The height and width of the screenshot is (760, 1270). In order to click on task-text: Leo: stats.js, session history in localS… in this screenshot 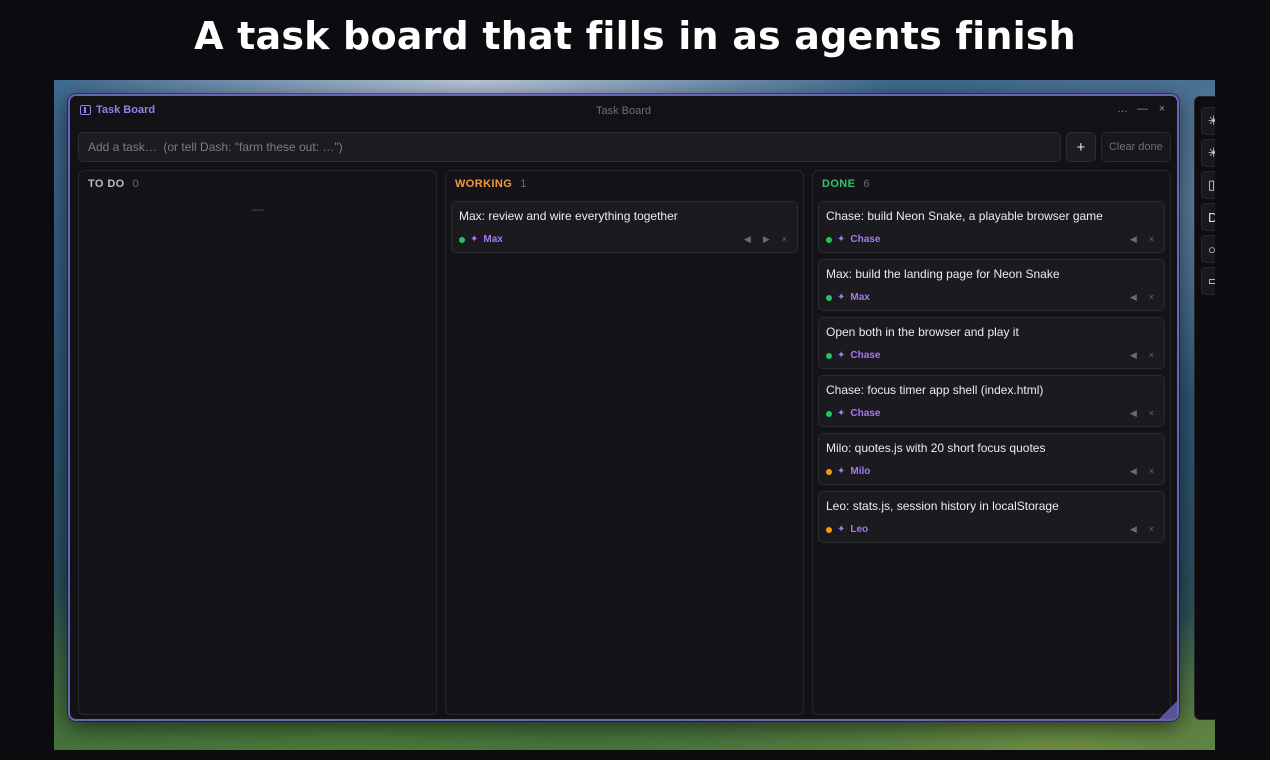, I will do `click(942, 506)`.